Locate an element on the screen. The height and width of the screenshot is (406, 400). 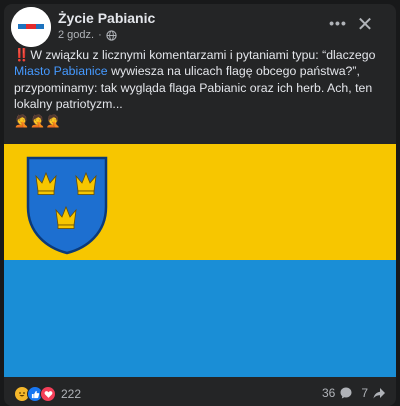
love-reaction-icon is located at coordinates (48, 394).